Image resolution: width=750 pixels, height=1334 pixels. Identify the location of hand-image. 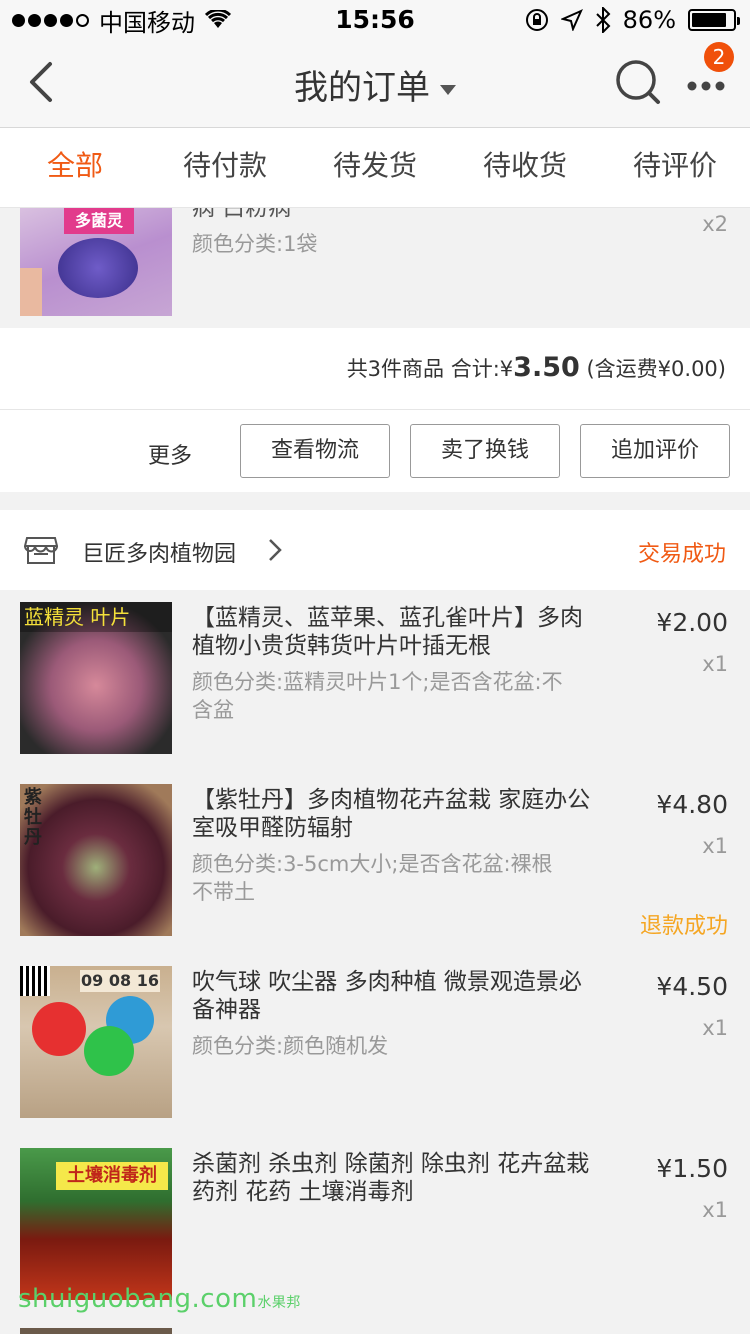
(31, 292).